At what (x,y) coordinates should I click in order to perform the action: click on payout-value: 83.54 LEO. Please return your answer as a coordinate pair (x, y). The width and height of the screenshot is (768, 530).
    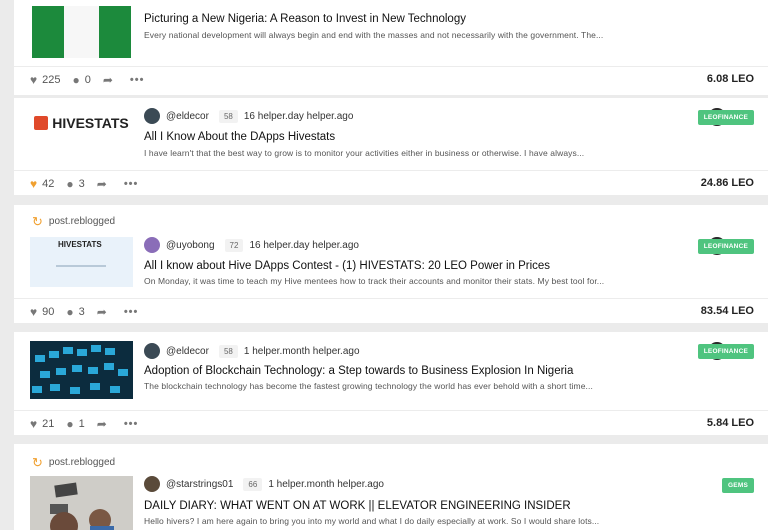
    Looking at the image, I should click on (727, 311).